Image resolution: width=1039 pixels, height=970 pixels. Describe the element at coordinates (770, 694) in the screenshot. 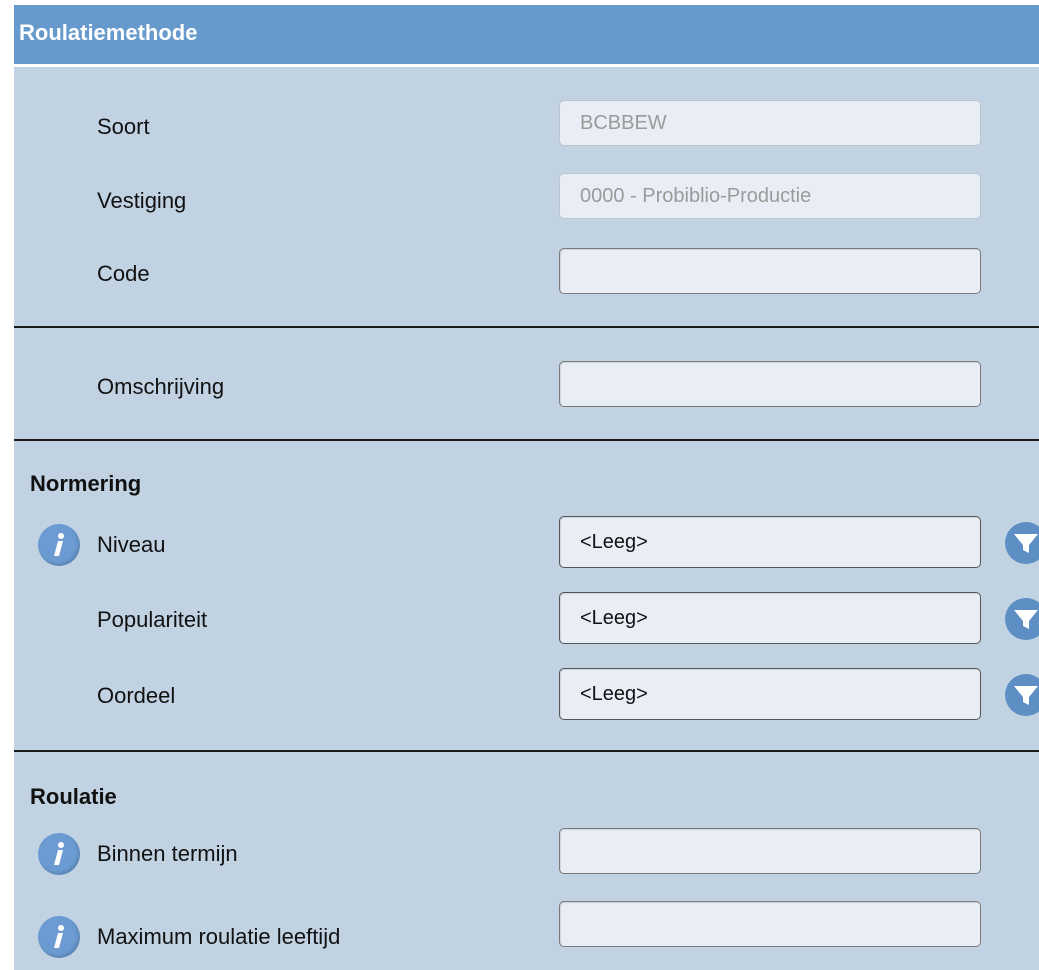

I see `oordeel-select: <Leeg>` at that location.